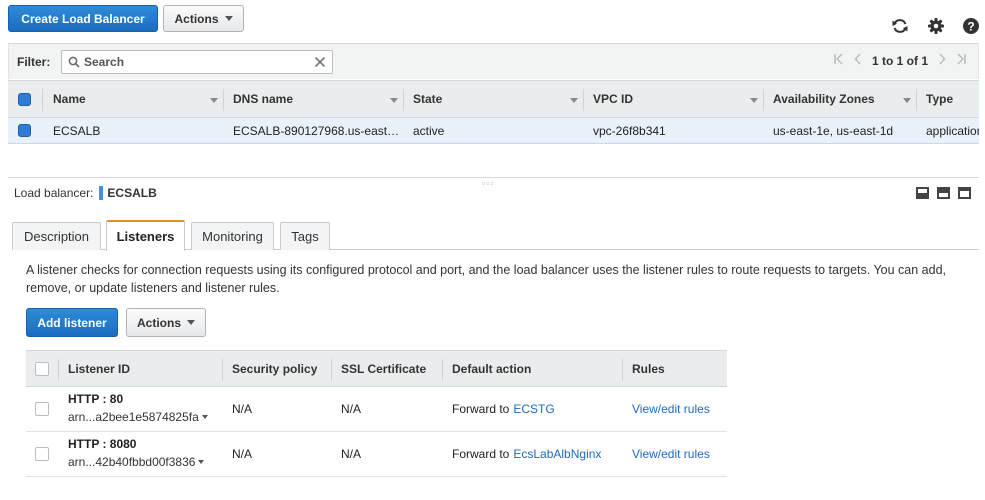 The width and height of the screenshot is (985, 500). I want to click on tab-label: Description, so click(56, 236).